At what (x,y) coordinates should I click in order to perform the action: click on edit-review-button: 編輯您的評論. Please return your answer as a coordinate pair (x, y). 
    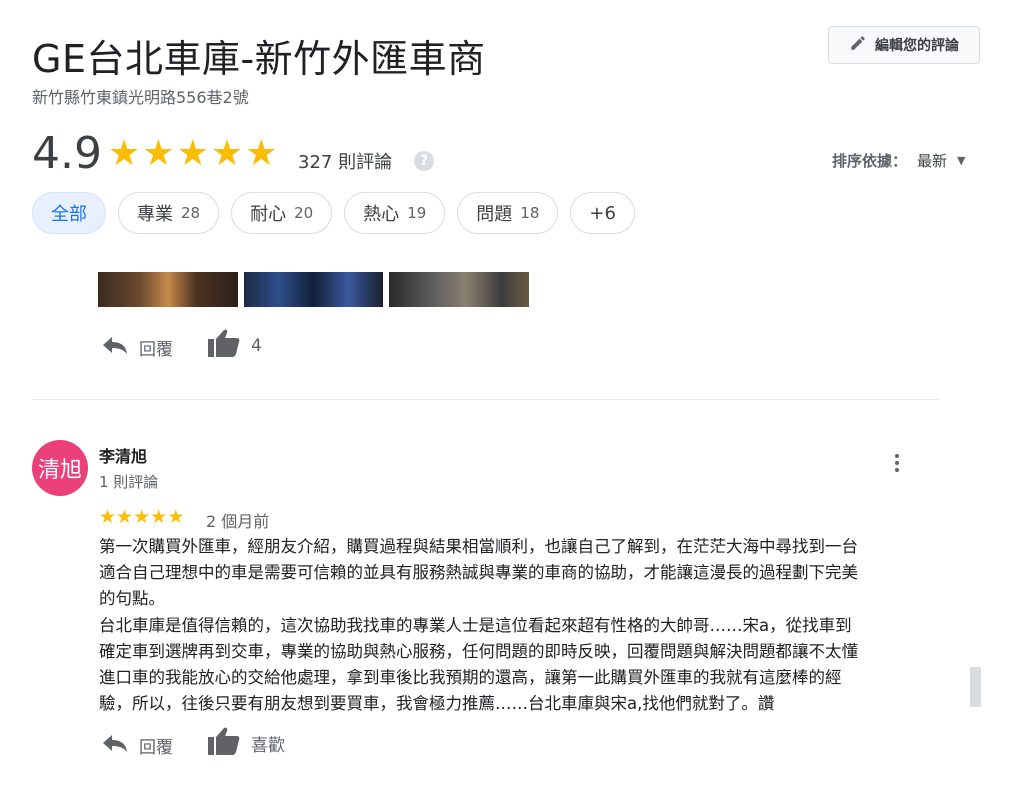
    Looking at the image, I should click on (904, 45).